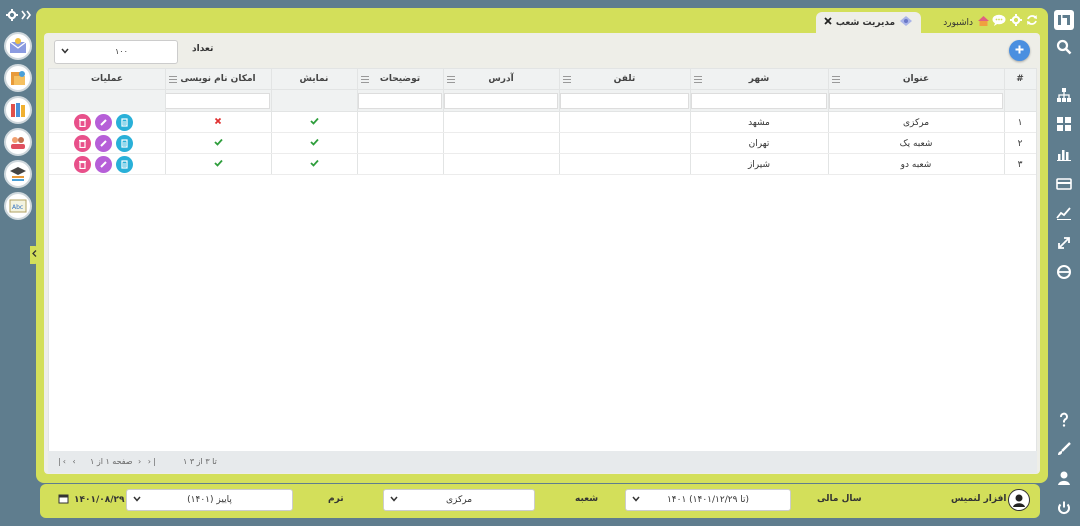 The width and height of the screenshot is (1080, 526). I want to click on app-abc-icon: Abc, so click(18, 206).